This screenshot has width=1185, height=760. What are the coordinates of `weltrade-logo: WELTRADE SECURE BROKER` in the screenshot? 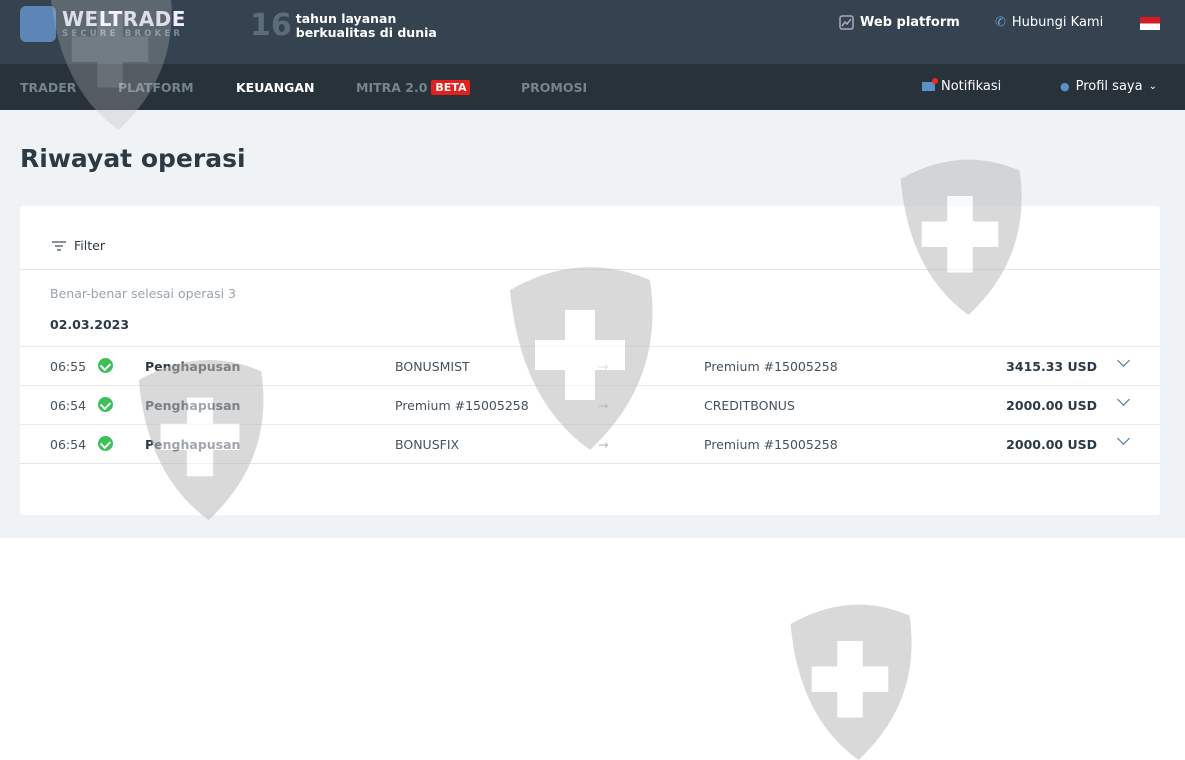 It's located at (103, 24).